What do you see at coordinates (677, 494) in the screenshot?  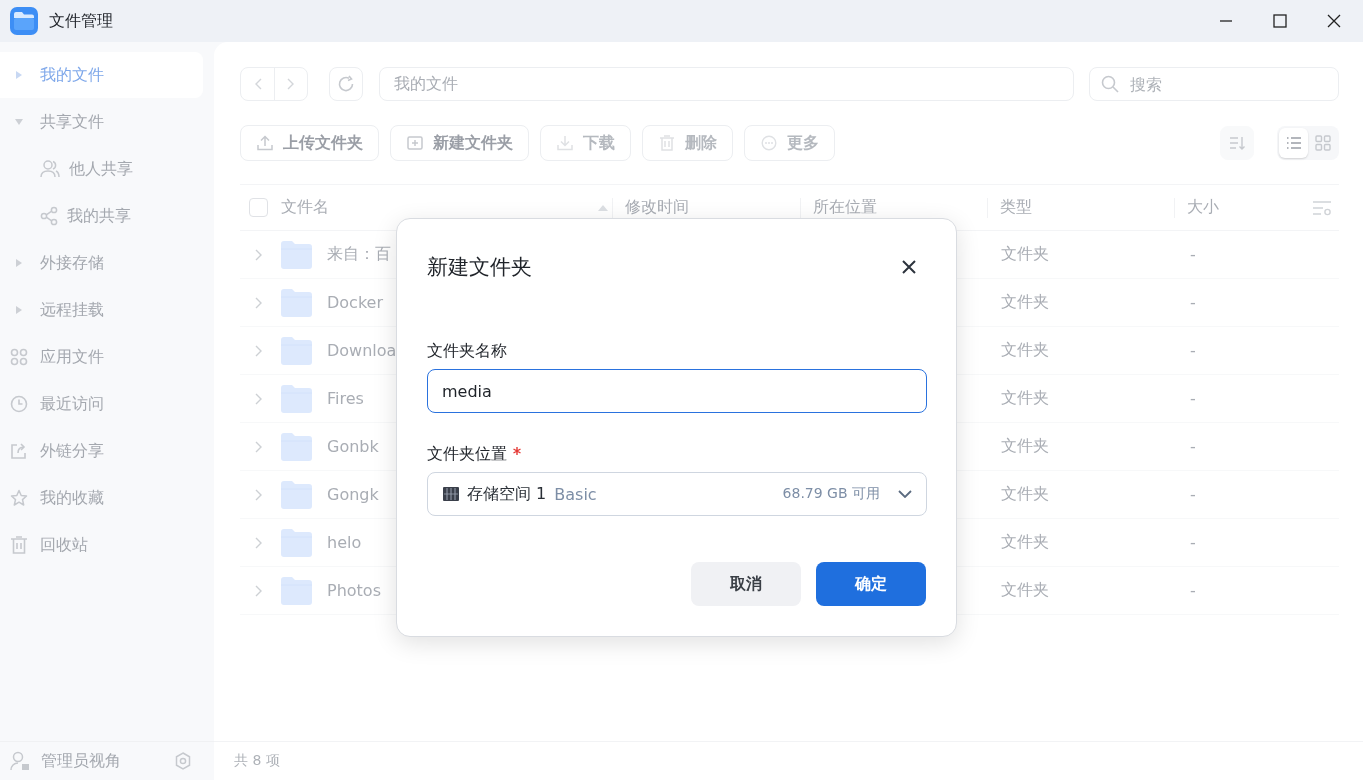 I see `location-select: 存储空间 1 Basic 68.79 GB 可用` at bounding box center [677, 494].